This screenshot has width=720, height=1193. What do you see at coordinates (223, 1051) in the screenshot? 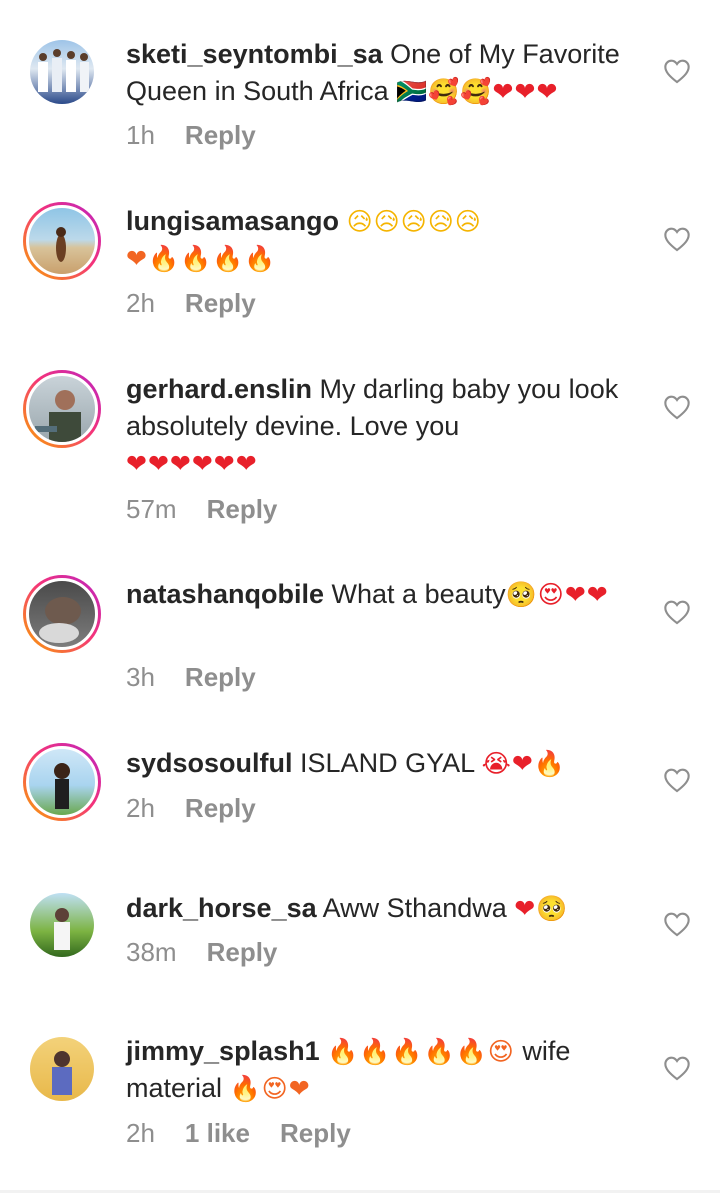
I see `comment-username: jimmy_splash1` at bounding box center [223, 1051].